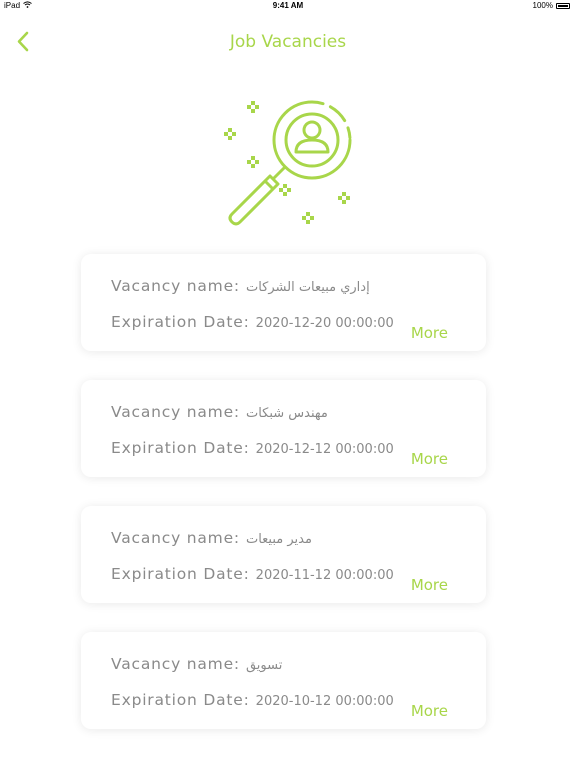 The height and width of the screenshot is (768, 576). I want to click on nav-bar: Job Vacancies, so click(288, 42).